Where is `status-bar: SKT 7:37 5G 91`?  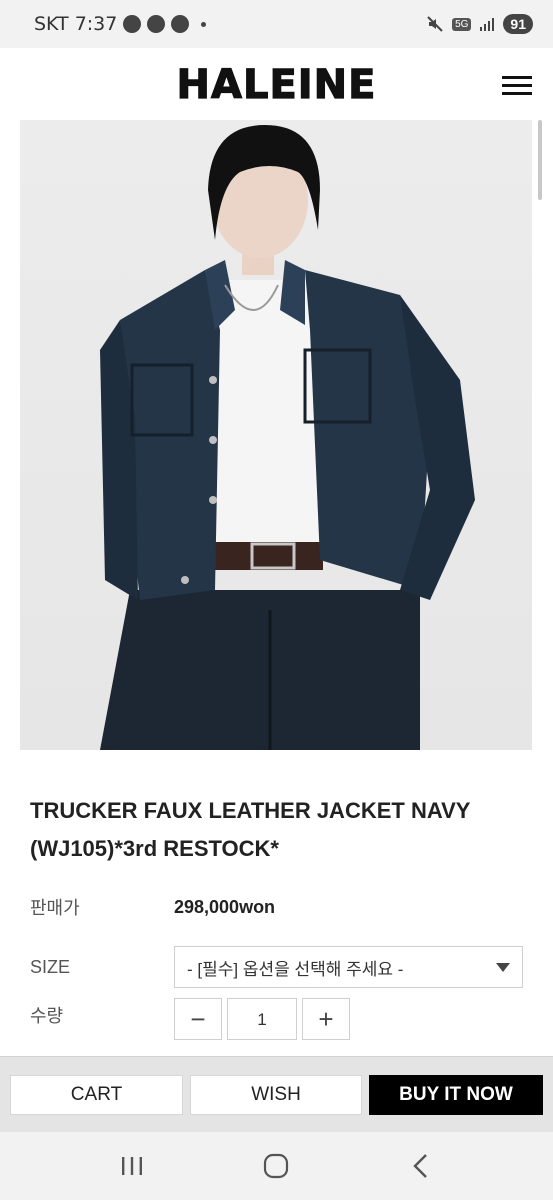 status-bar: SKT 7:37 5G 91 is located at coordinates (276, 24).